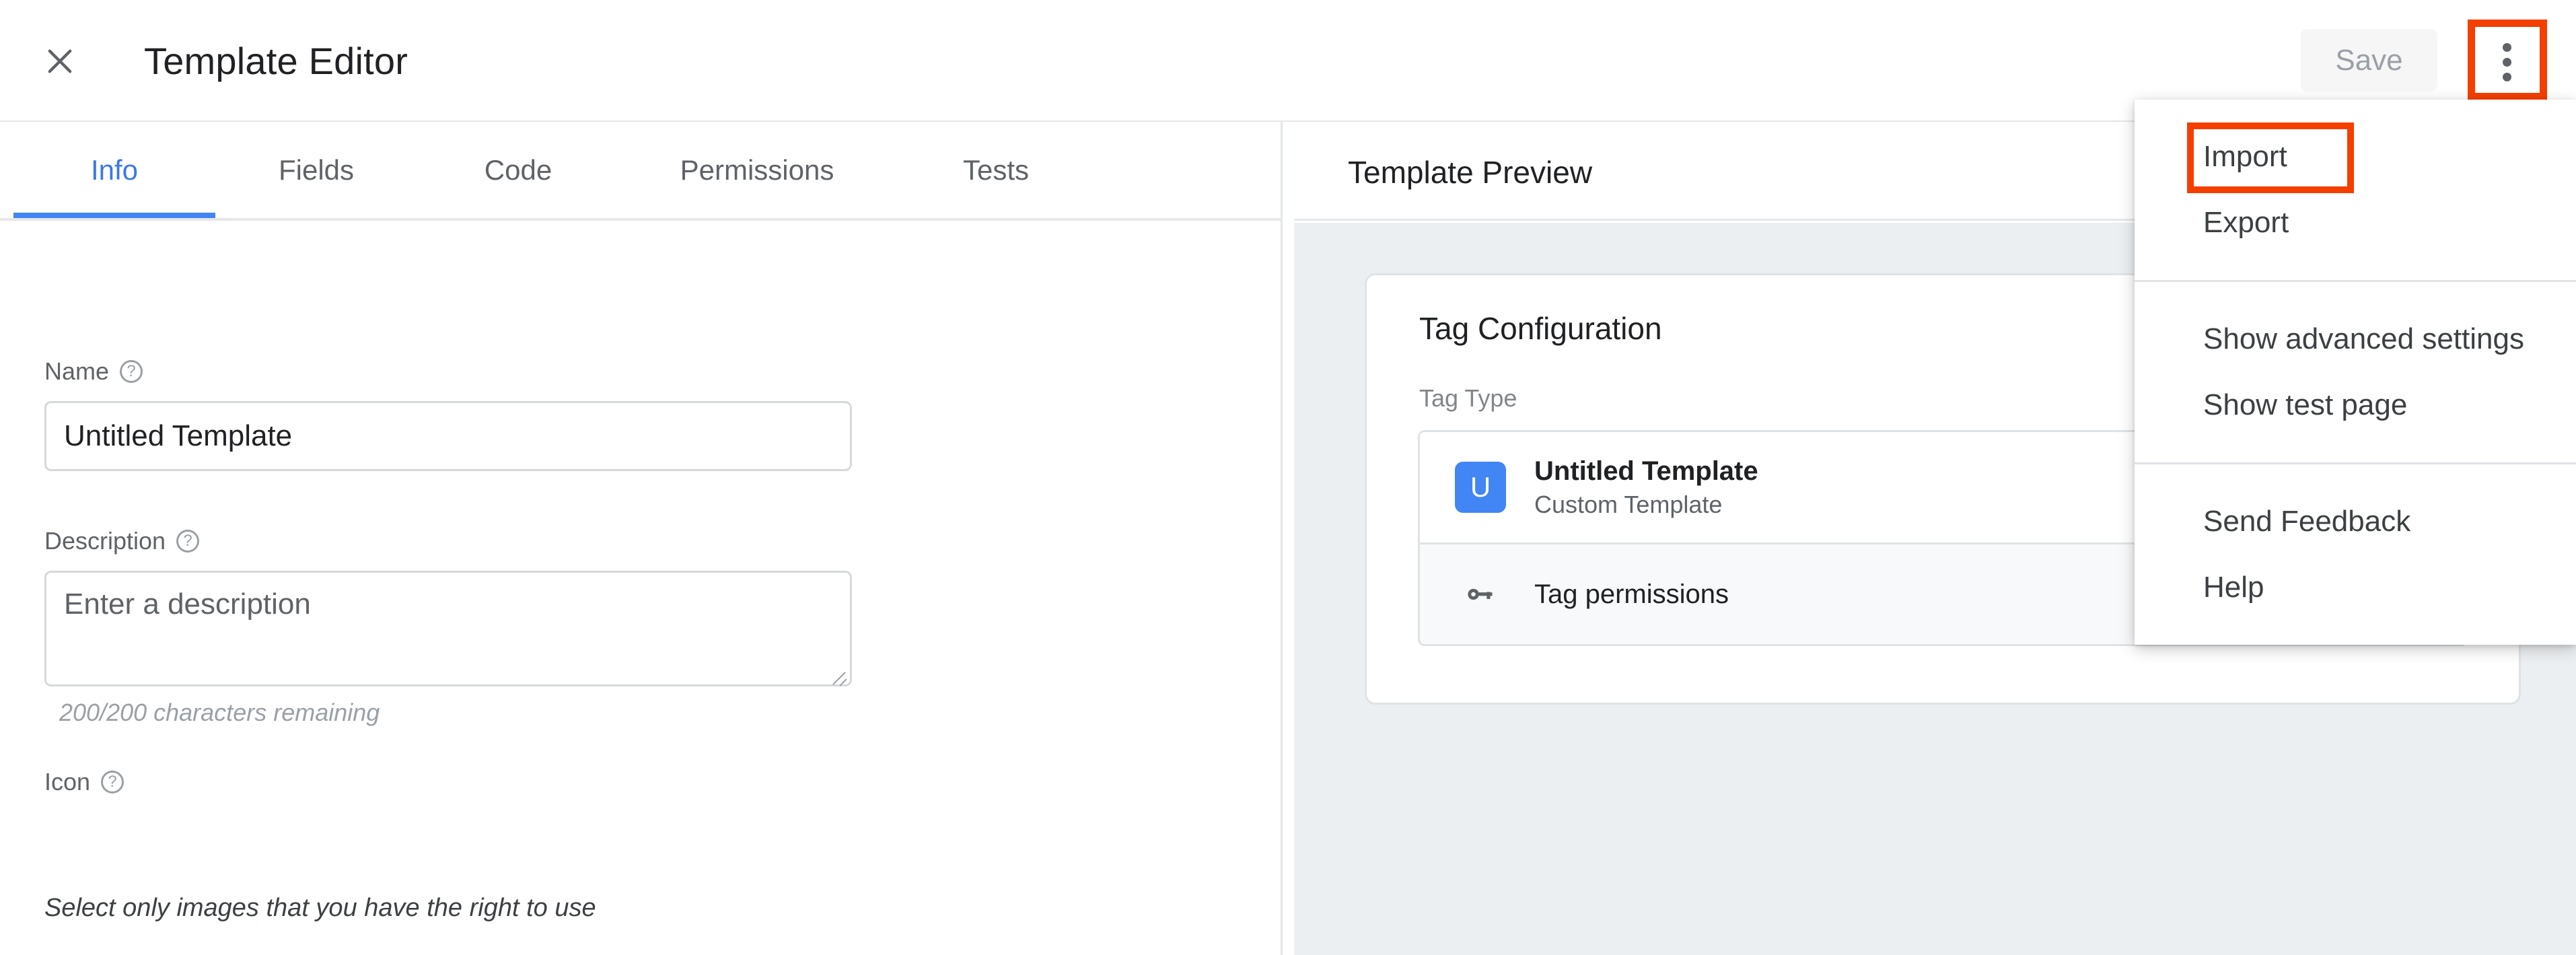 This screenshot has height=955, width=2576. Describe the element at coordinates (1646, 487) in the screenshot. I see `template-identity: Untitled Template Custom Template` at that location.